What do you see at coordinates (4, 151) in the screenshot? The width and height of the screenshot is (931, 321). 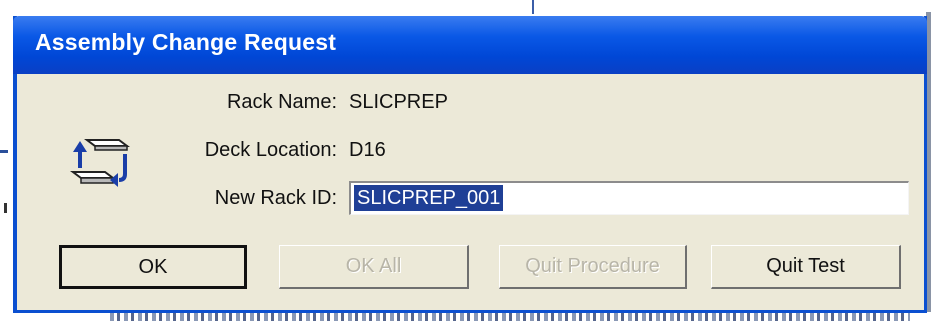 I see `background-mark` at bounding box center [4, 151].